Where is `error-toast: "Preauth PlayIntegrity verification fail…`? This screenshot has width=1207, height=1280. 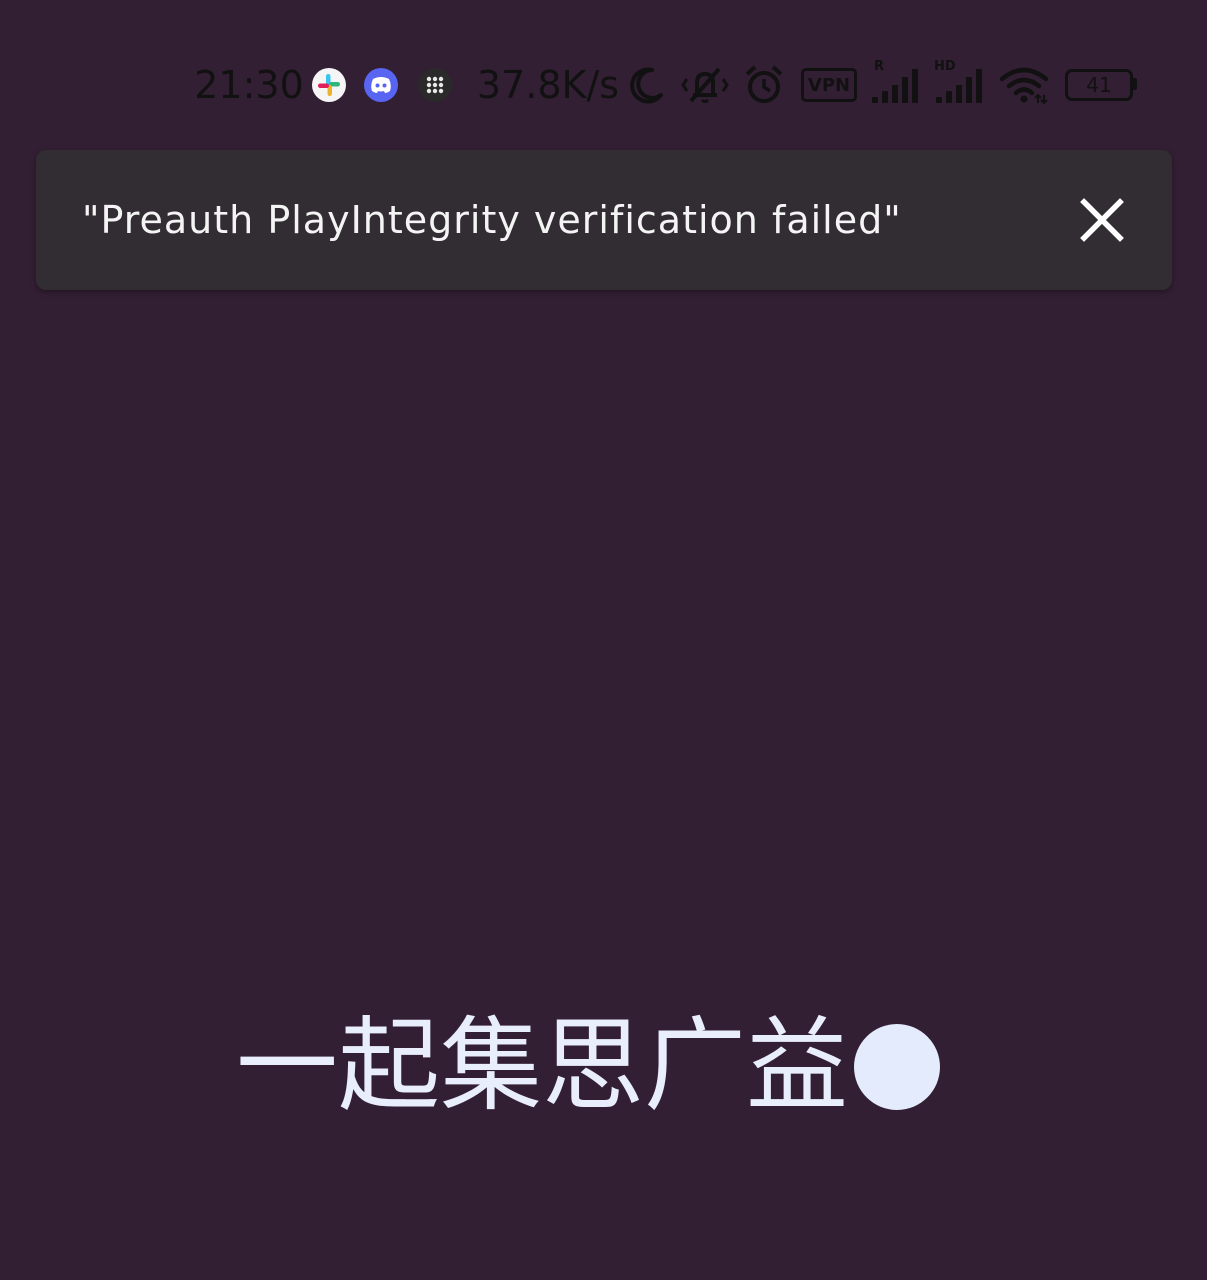 error-toast: "Preauth PlayIntegrity verification fail… is located at coordinates (604, 220).